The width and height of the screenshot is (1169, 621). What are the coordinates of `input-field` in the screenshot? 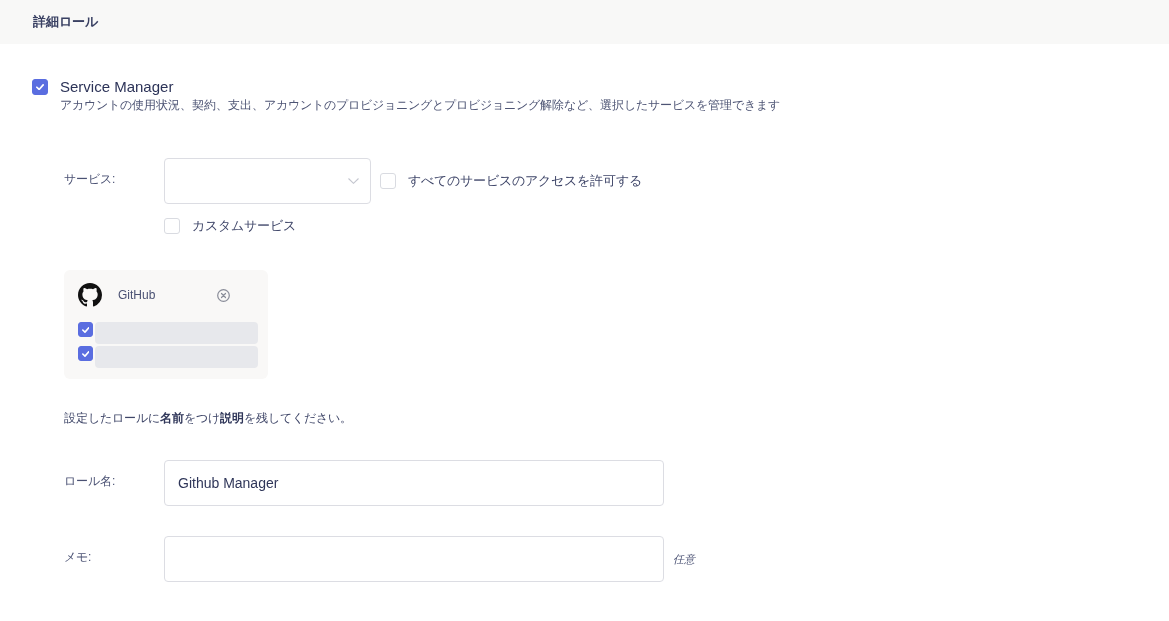 It's located at (414, 559).